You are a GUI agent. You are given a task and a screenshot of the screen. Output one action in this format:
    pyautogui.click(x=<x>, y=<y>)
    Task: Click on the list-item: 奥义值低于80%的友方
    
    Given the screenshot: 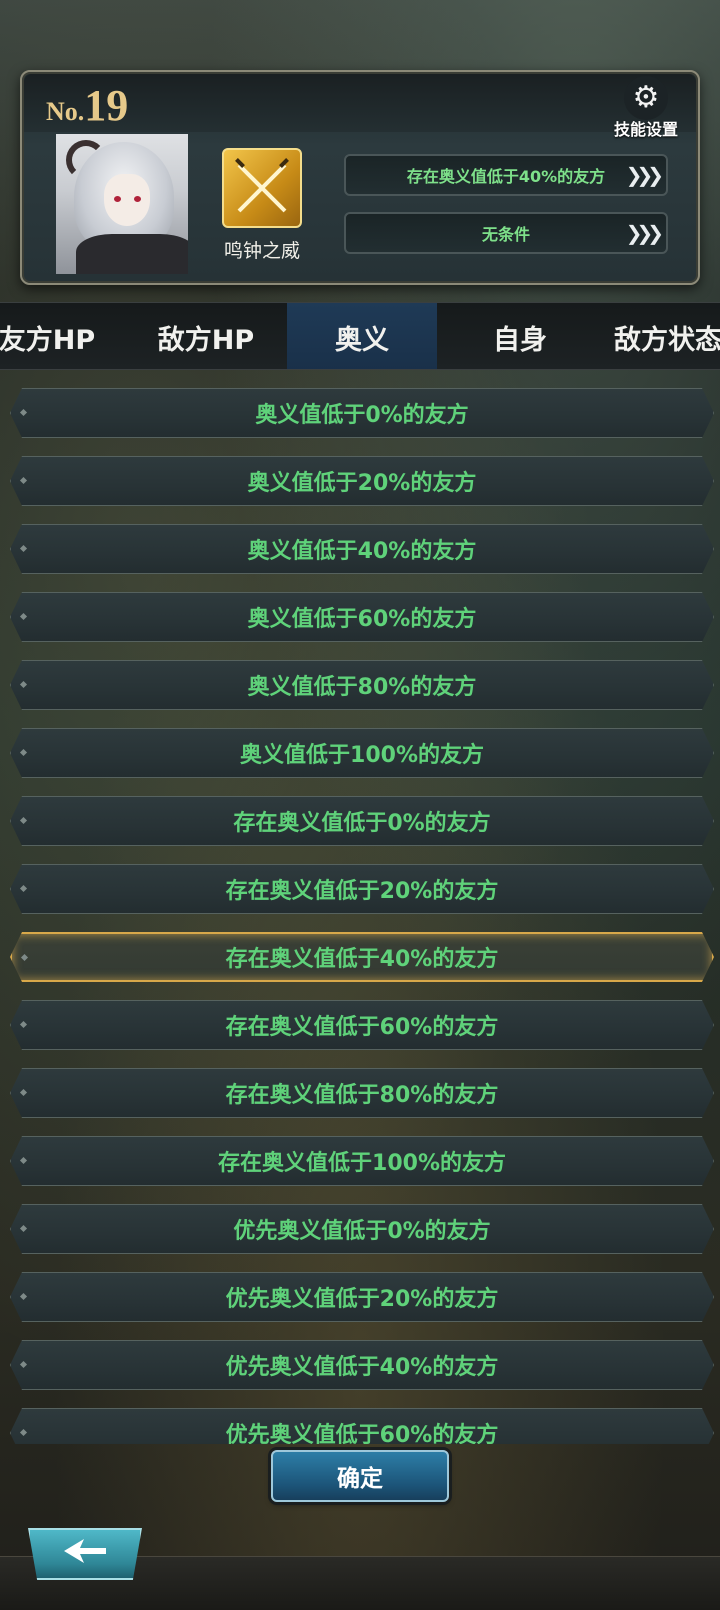 What is the action you would take?
    pyautogui.click(x=362, y=685)
    